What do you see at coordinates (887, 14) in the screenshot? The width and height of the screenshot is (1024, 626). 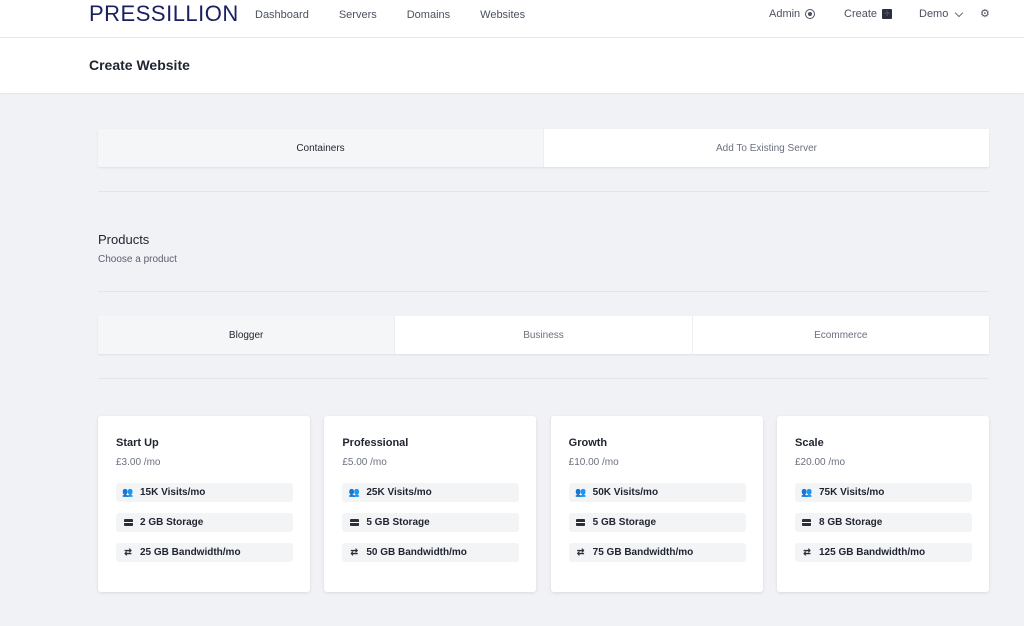 I see `plus-icon: +` at bounding box center [887, 14].